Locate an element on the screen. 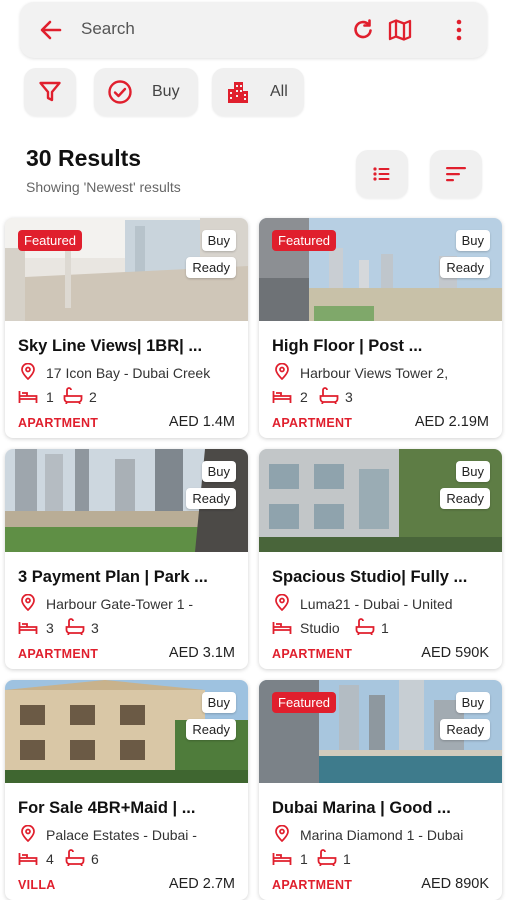 The image size is (507, 900). map-icon is located at coordinates (400, 30).